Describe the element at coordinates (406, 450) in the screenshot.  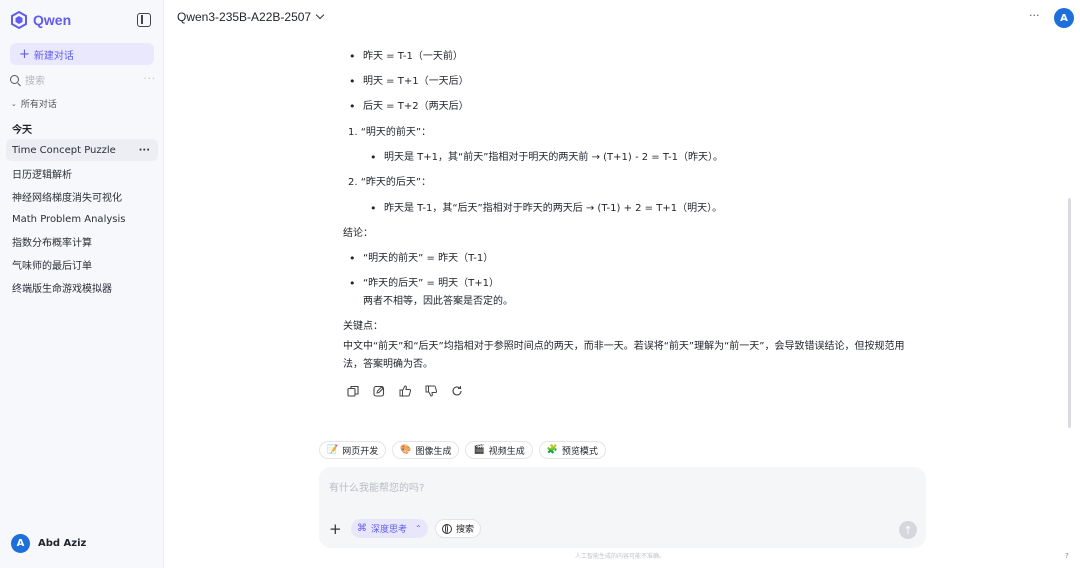
I see `chip-icon: 🎨` at that location.